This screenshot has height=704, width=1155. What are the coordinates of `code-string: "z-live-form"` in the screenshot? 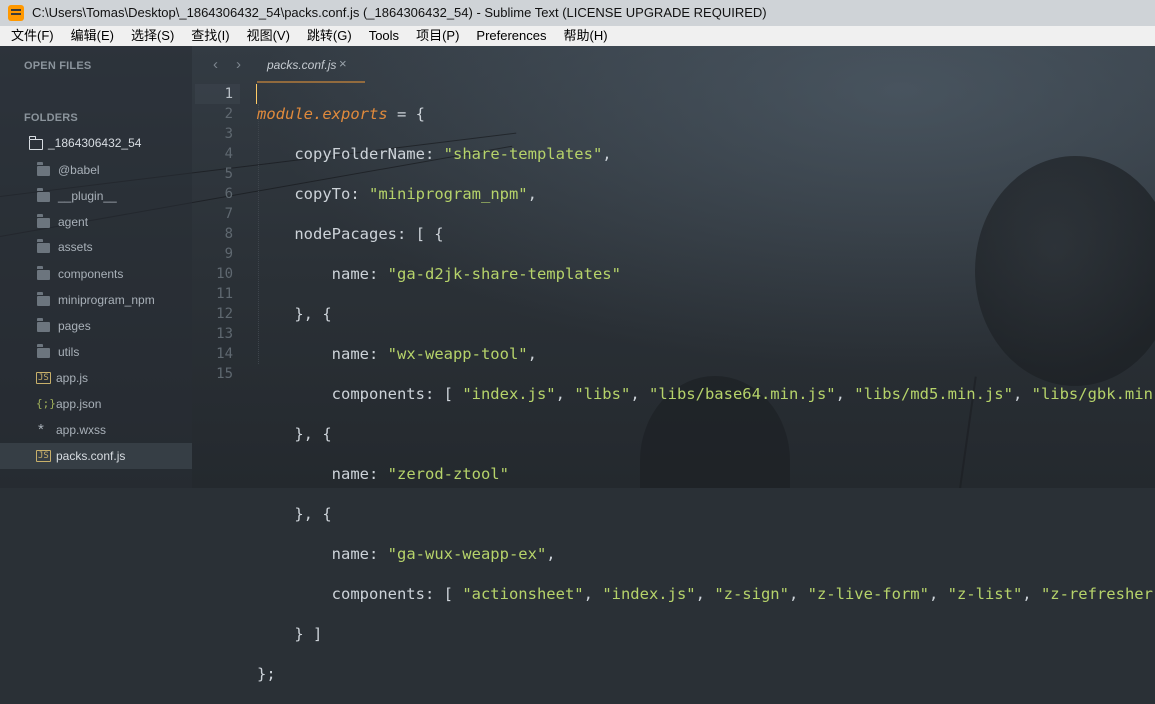 It's located at (868, 594).